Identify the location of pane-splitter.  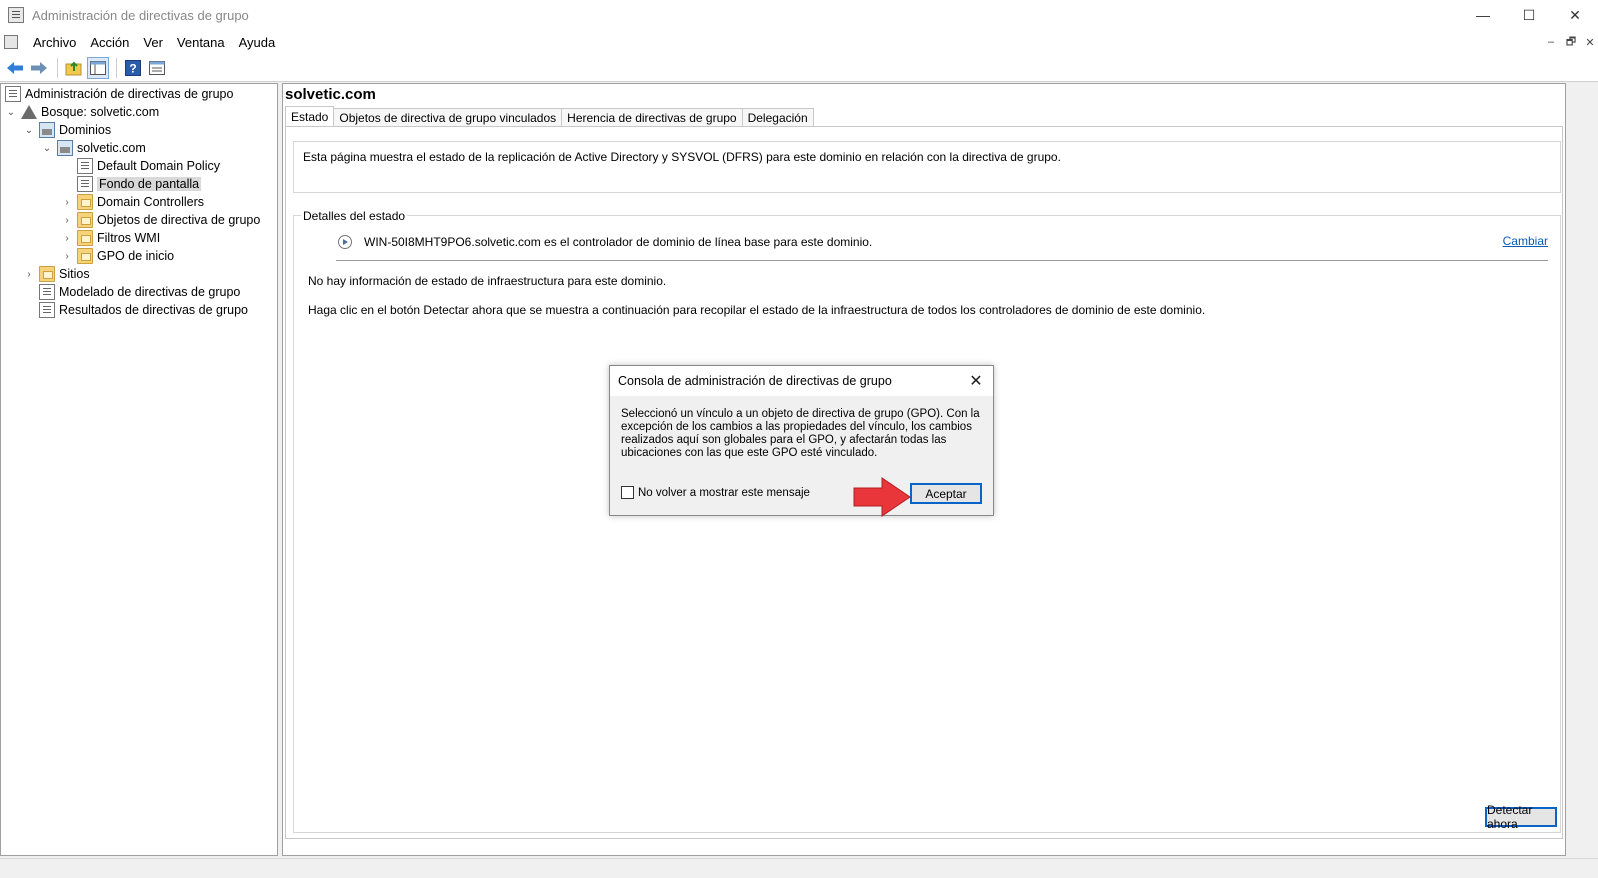
(280, 469).